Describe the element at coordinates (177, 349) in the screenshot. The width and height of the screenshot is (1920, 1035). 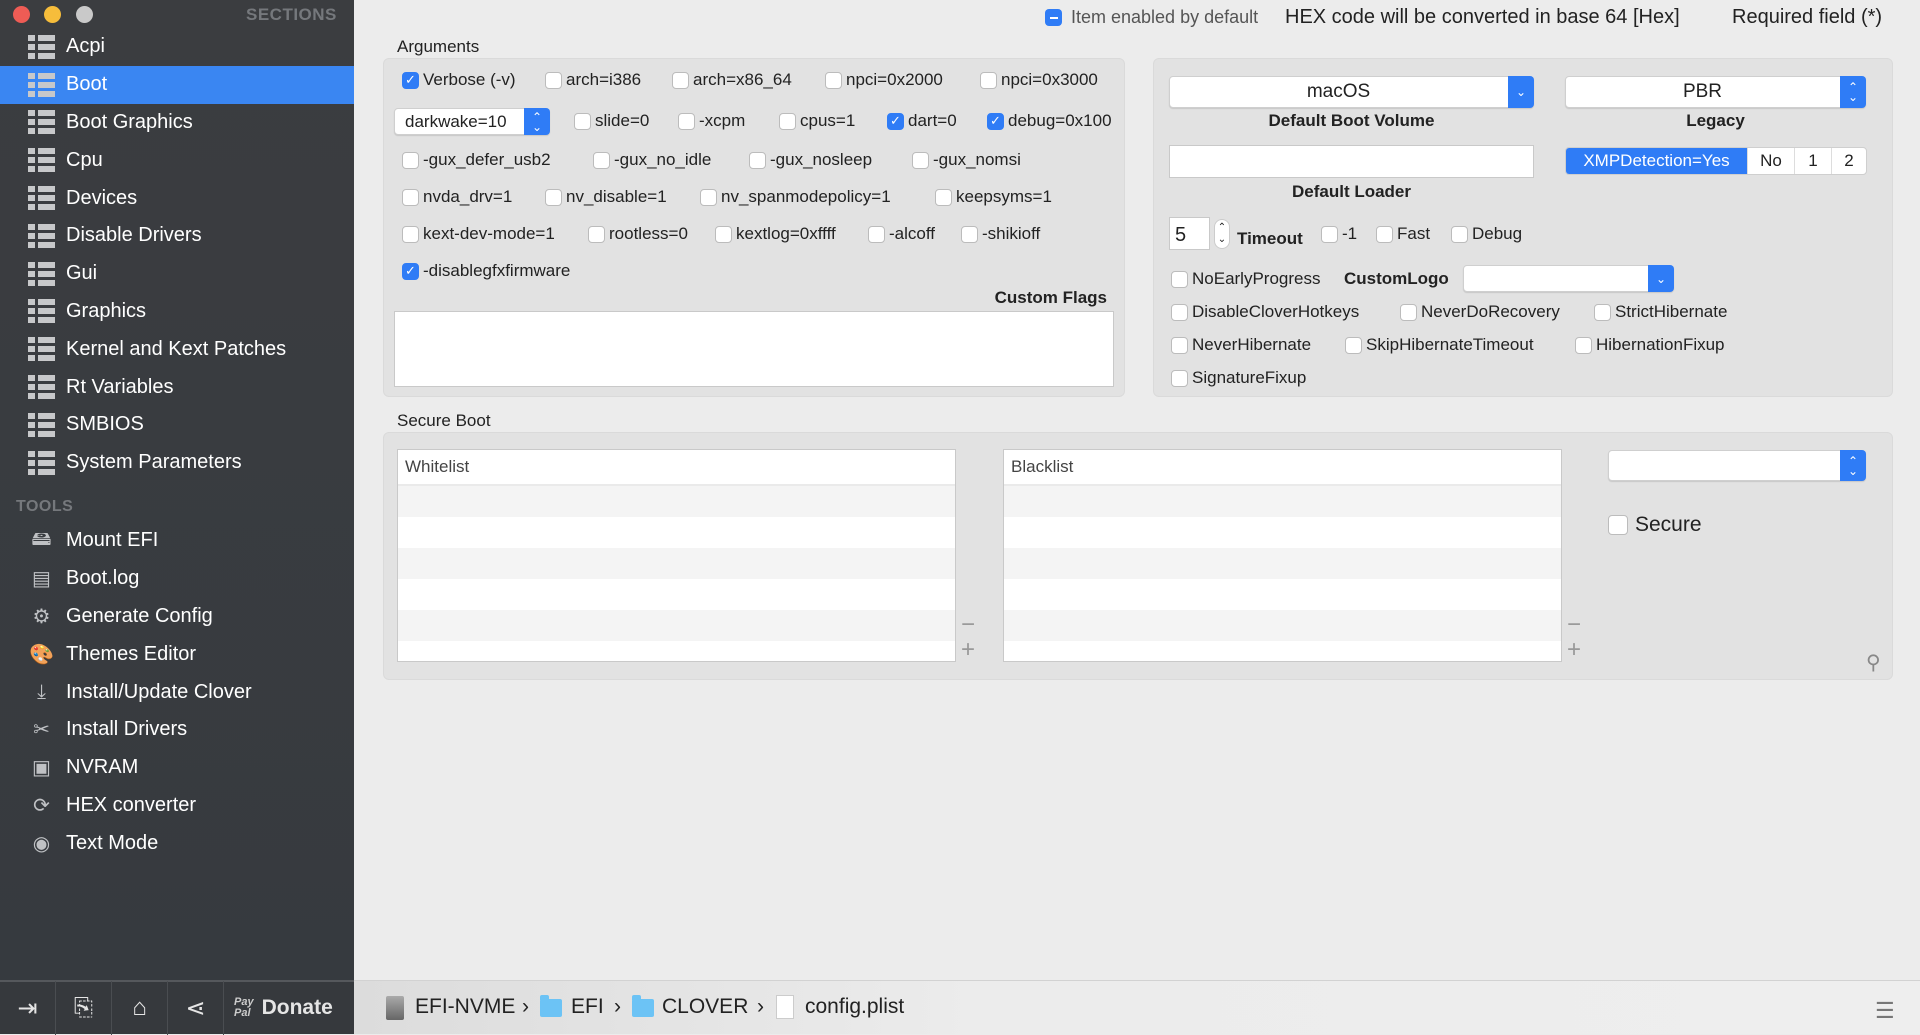
I see `sidebar-item-kernel-and-kext-patches: Kernel and Kext Patches` at that location.